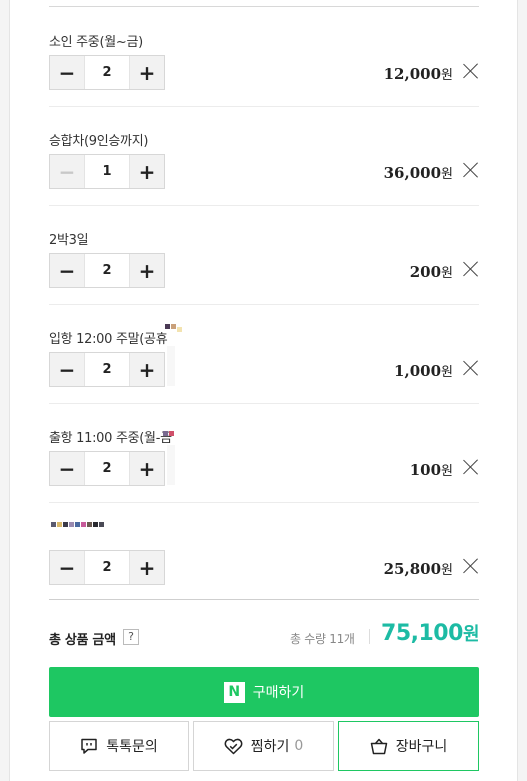 The width and height of the screenshot is (527, 781). Describe the element at coordinates (471, 634) in the screenshot. I see `total-currency-unit: 원` at that location.